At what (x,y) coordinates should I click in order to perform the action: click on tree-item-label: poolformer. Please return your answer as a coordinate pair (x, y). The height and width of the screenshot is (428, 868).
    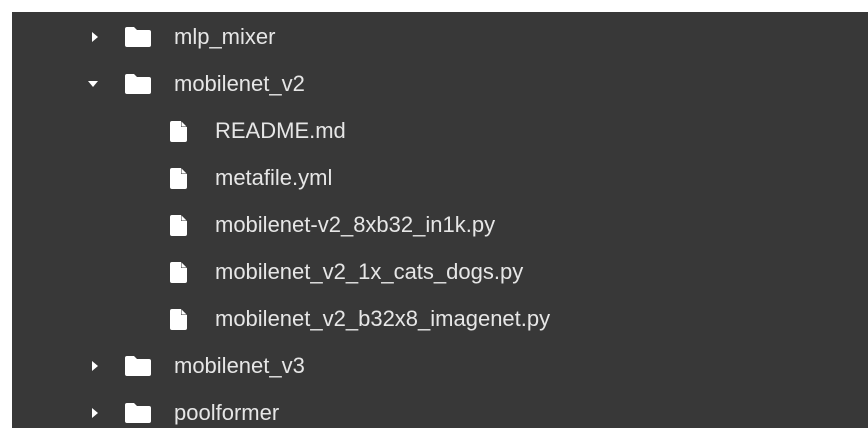
    Looking at the image, I should click on (227, 412).